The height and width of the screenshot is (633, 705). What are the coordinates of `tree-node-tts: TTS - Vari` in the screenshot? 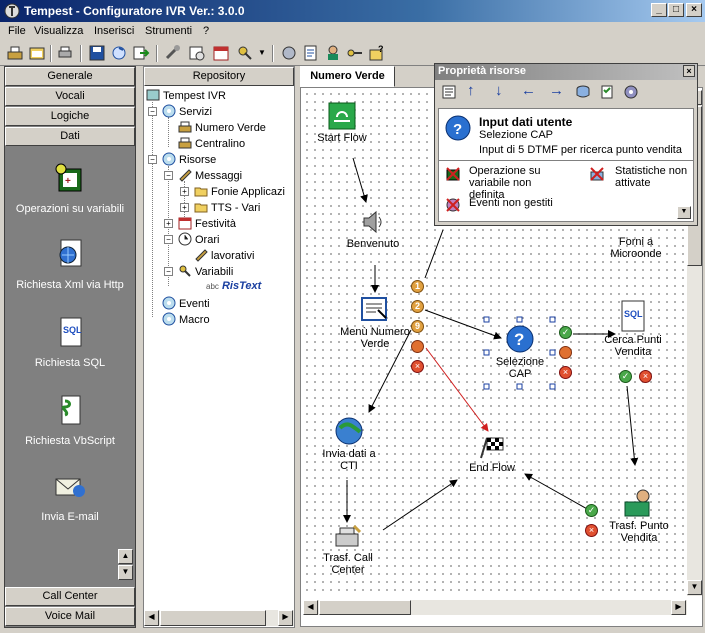 It's located at (227, 207).